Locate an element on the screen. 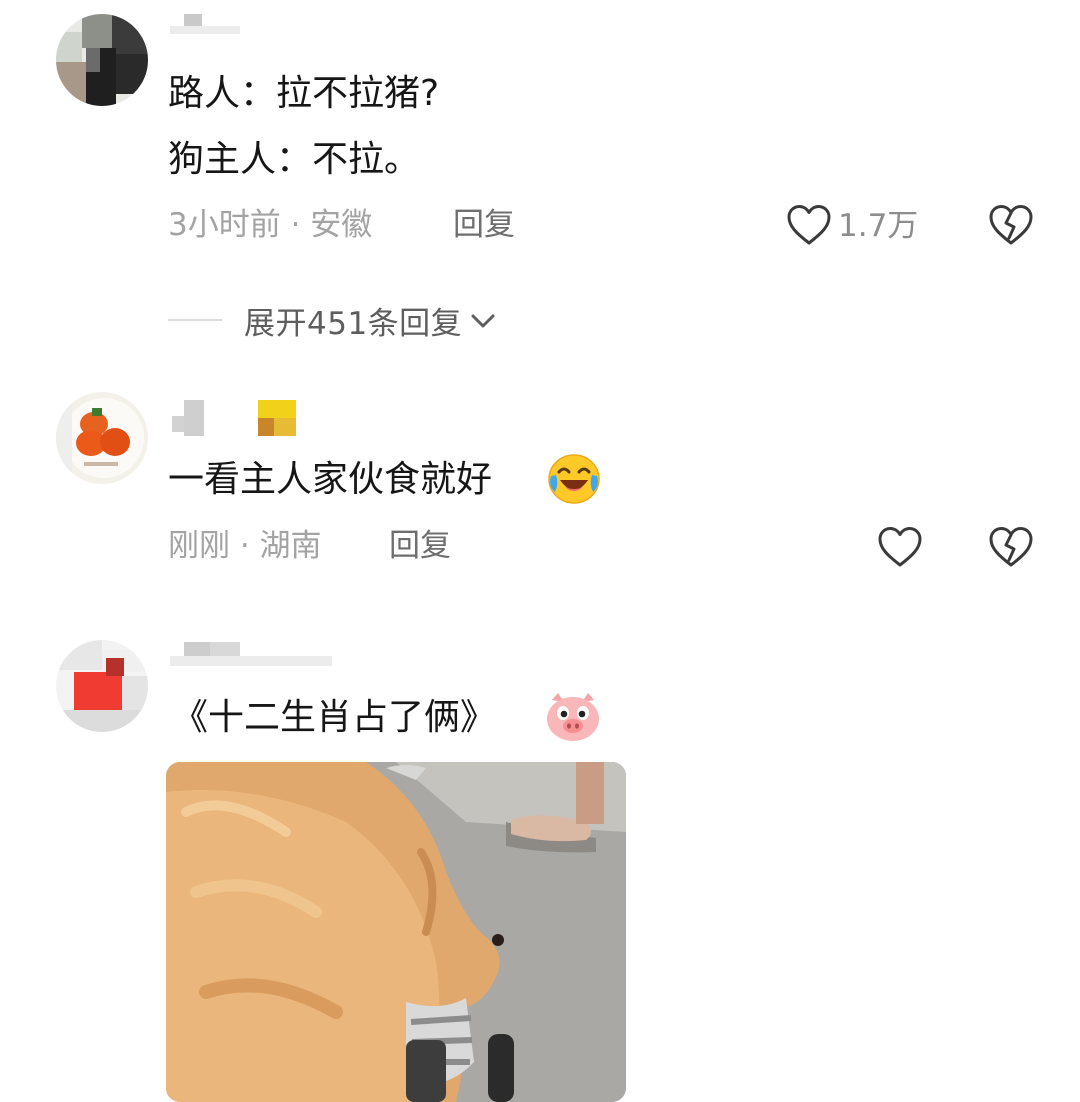 Image resolution: width=1080 pixels, height=1102 pixels. comment-time-location: 刚刚 · 湖南 is located at coordinates (245, 546).